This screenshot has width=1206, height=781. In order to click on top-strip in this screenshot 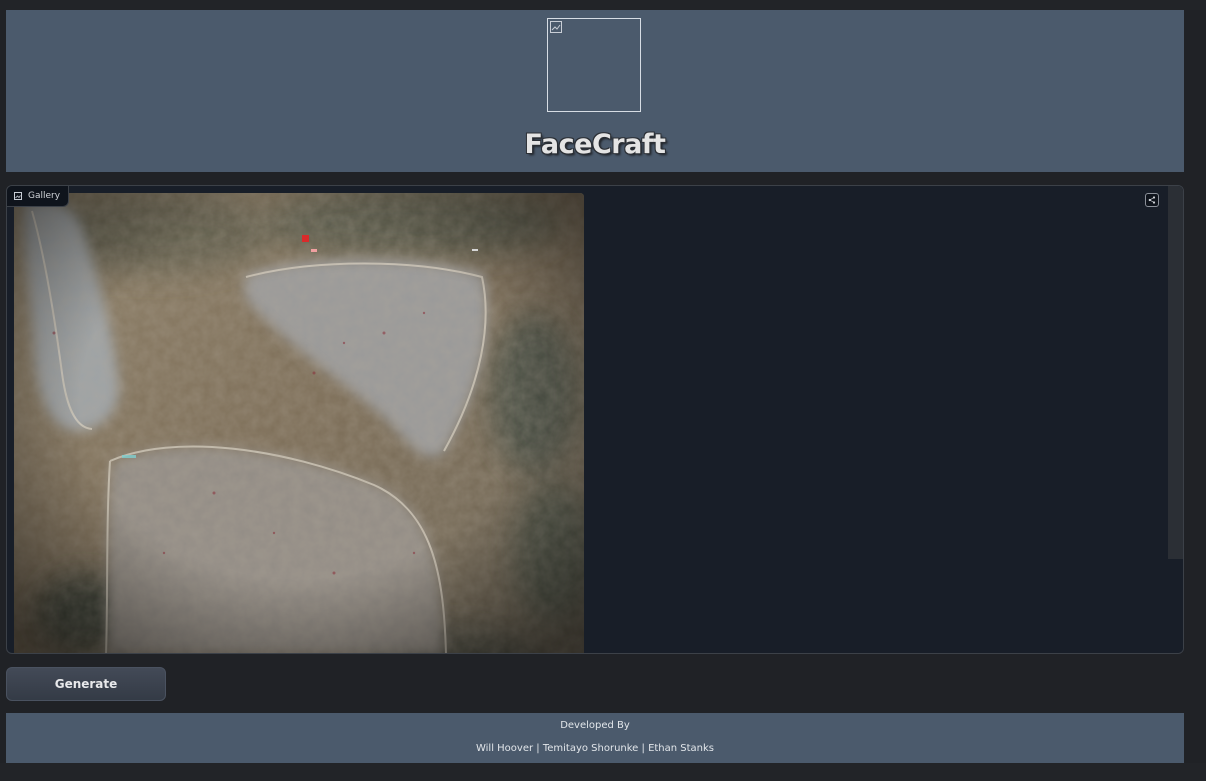, I will do `click(603, 5)`.